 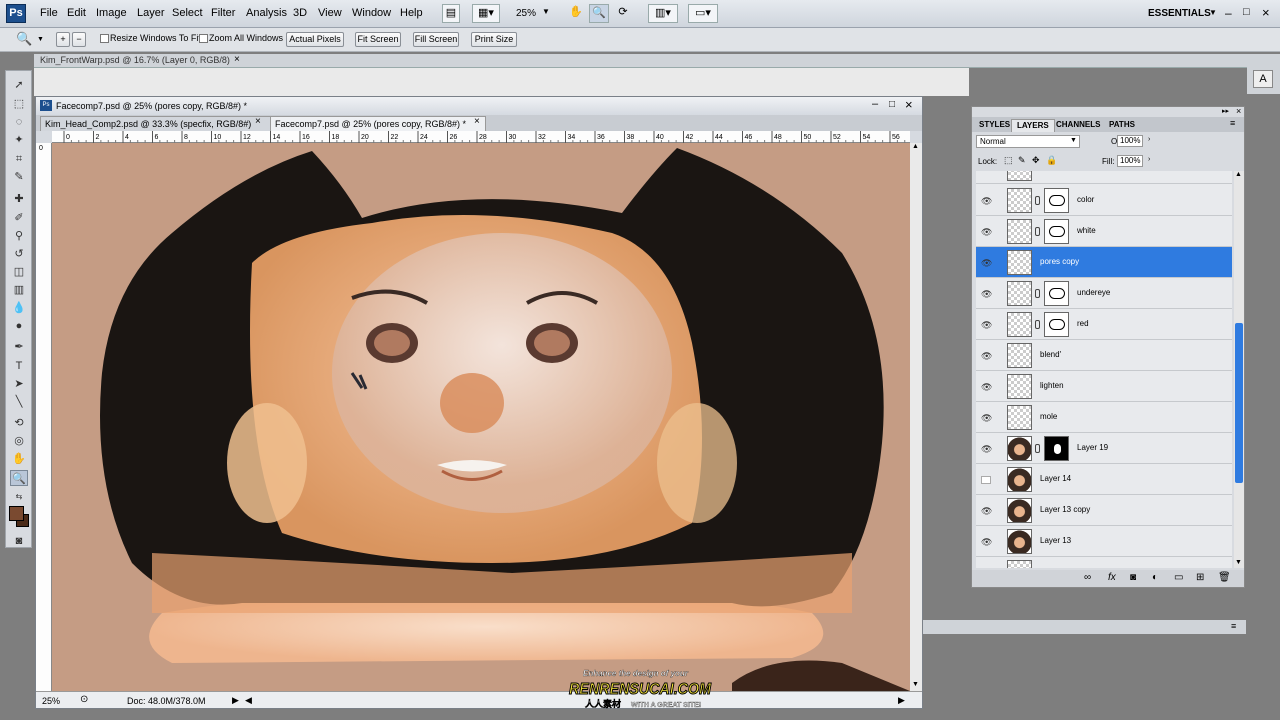 I want to click on swap-colors-icon: ⇆, so click(x=19, y=497).